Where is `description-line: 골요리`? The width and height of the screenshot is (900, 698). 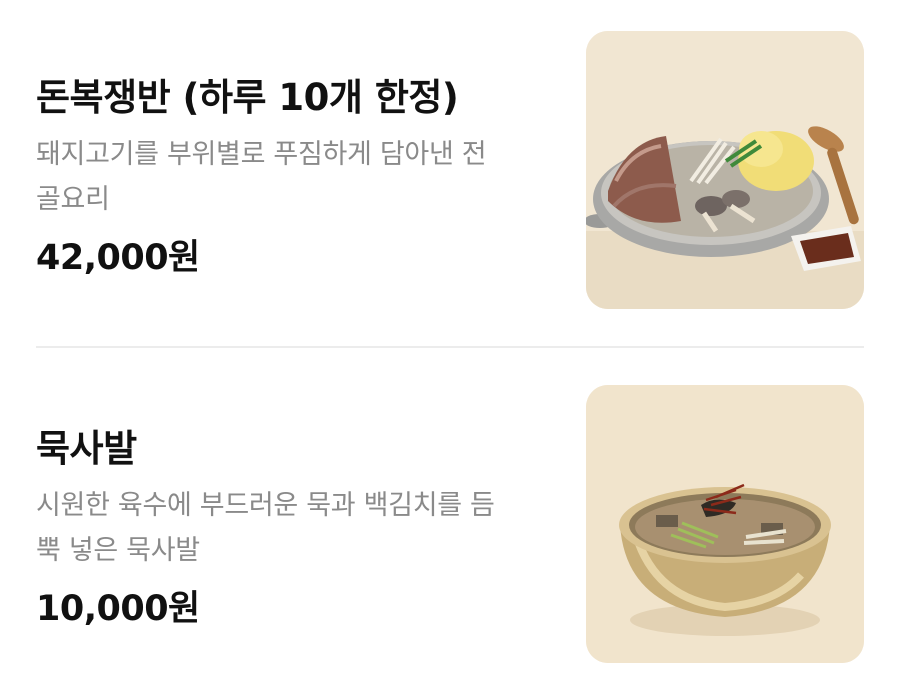
description-line: 골요리 is located at coordinates (73, 199).